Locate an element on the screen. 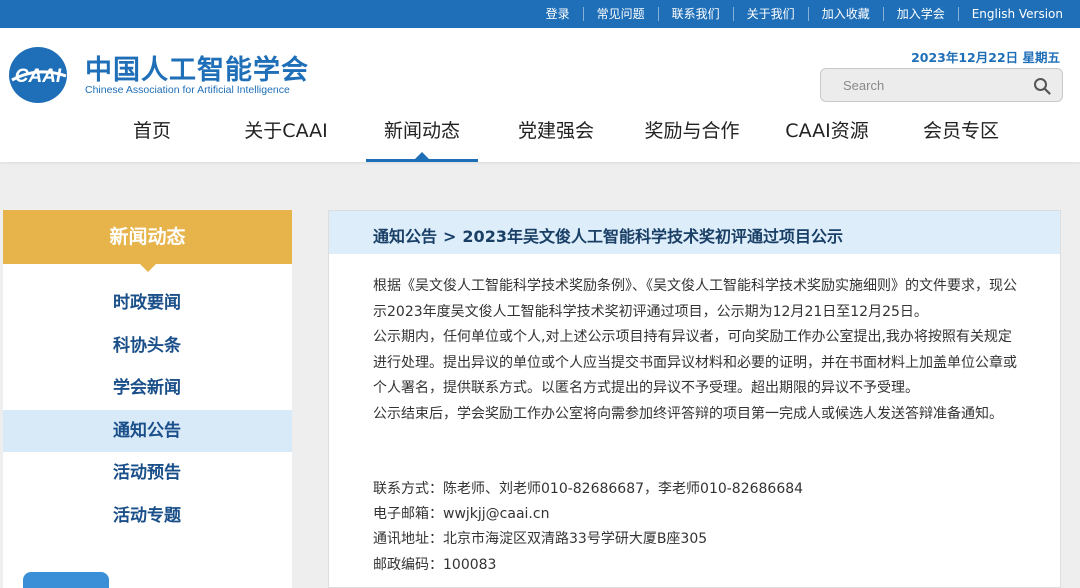 Image resolution: width=1080 pixels, height=588 pixels. breadcrumb: 通知公告 >2023年吴文俊人工智能科学技术奖初评通过项目公示 is located at coordinates (608, 235).